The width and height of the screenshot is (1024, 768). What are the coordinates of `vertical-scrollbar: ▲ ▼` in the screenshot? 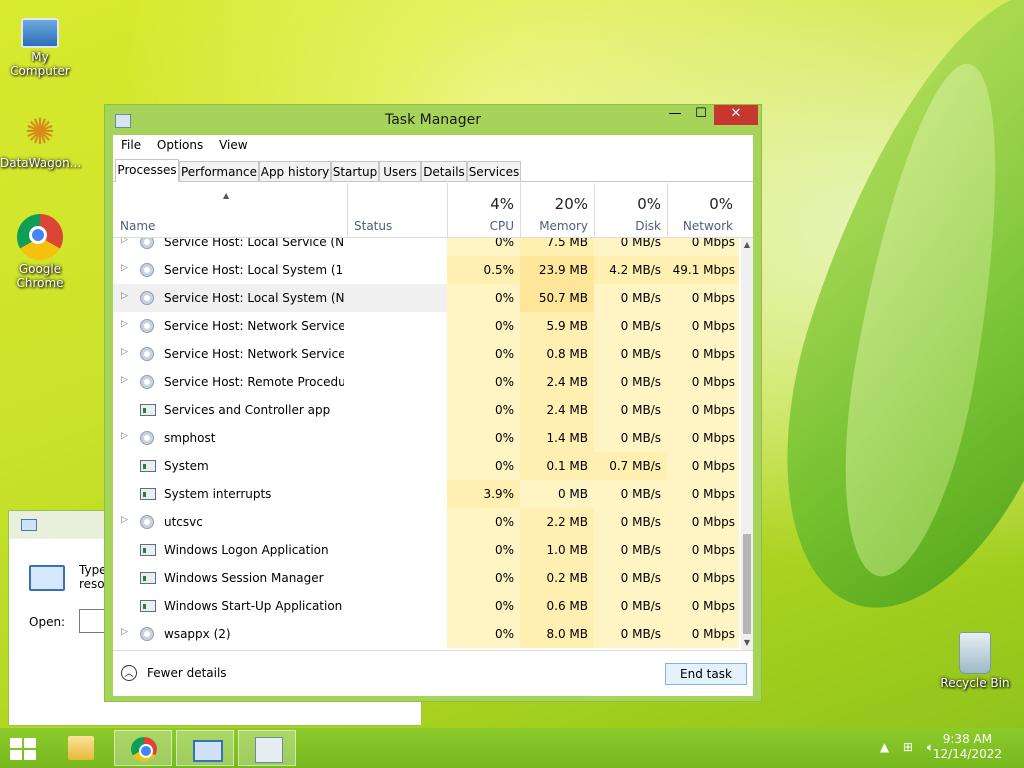 It's located at (747, 444).